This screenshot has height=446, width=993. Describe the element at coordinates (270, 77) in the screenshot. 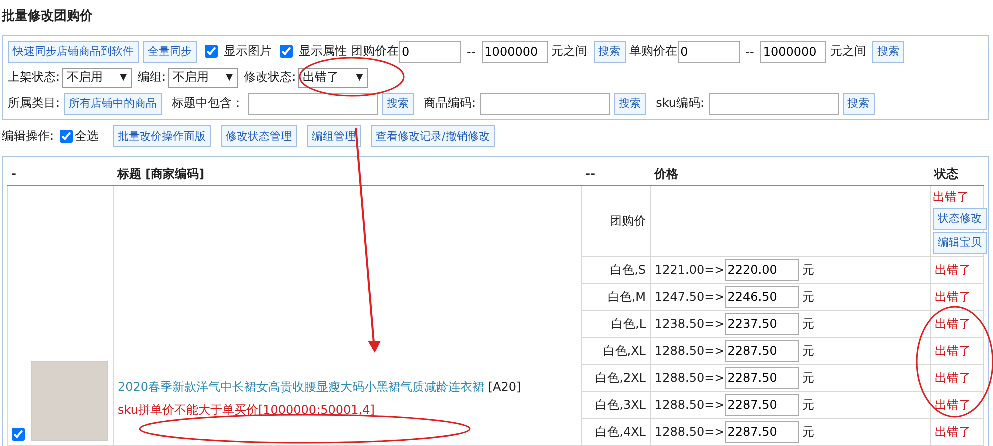

I see `select-label: 修改状态:` at that location.